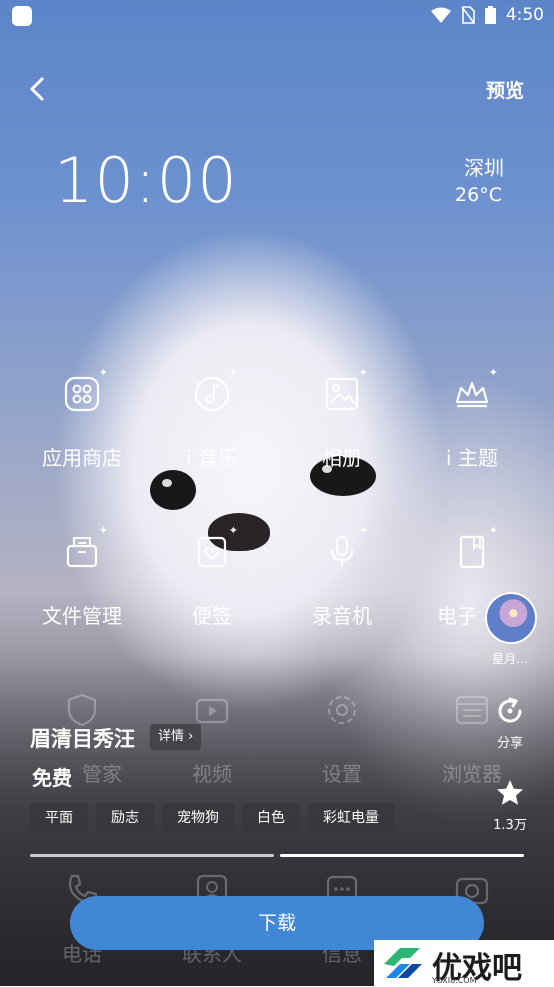 This screenshot has height=987, width=554. I want to click on app-label: 应用商店, so click(82, 458).